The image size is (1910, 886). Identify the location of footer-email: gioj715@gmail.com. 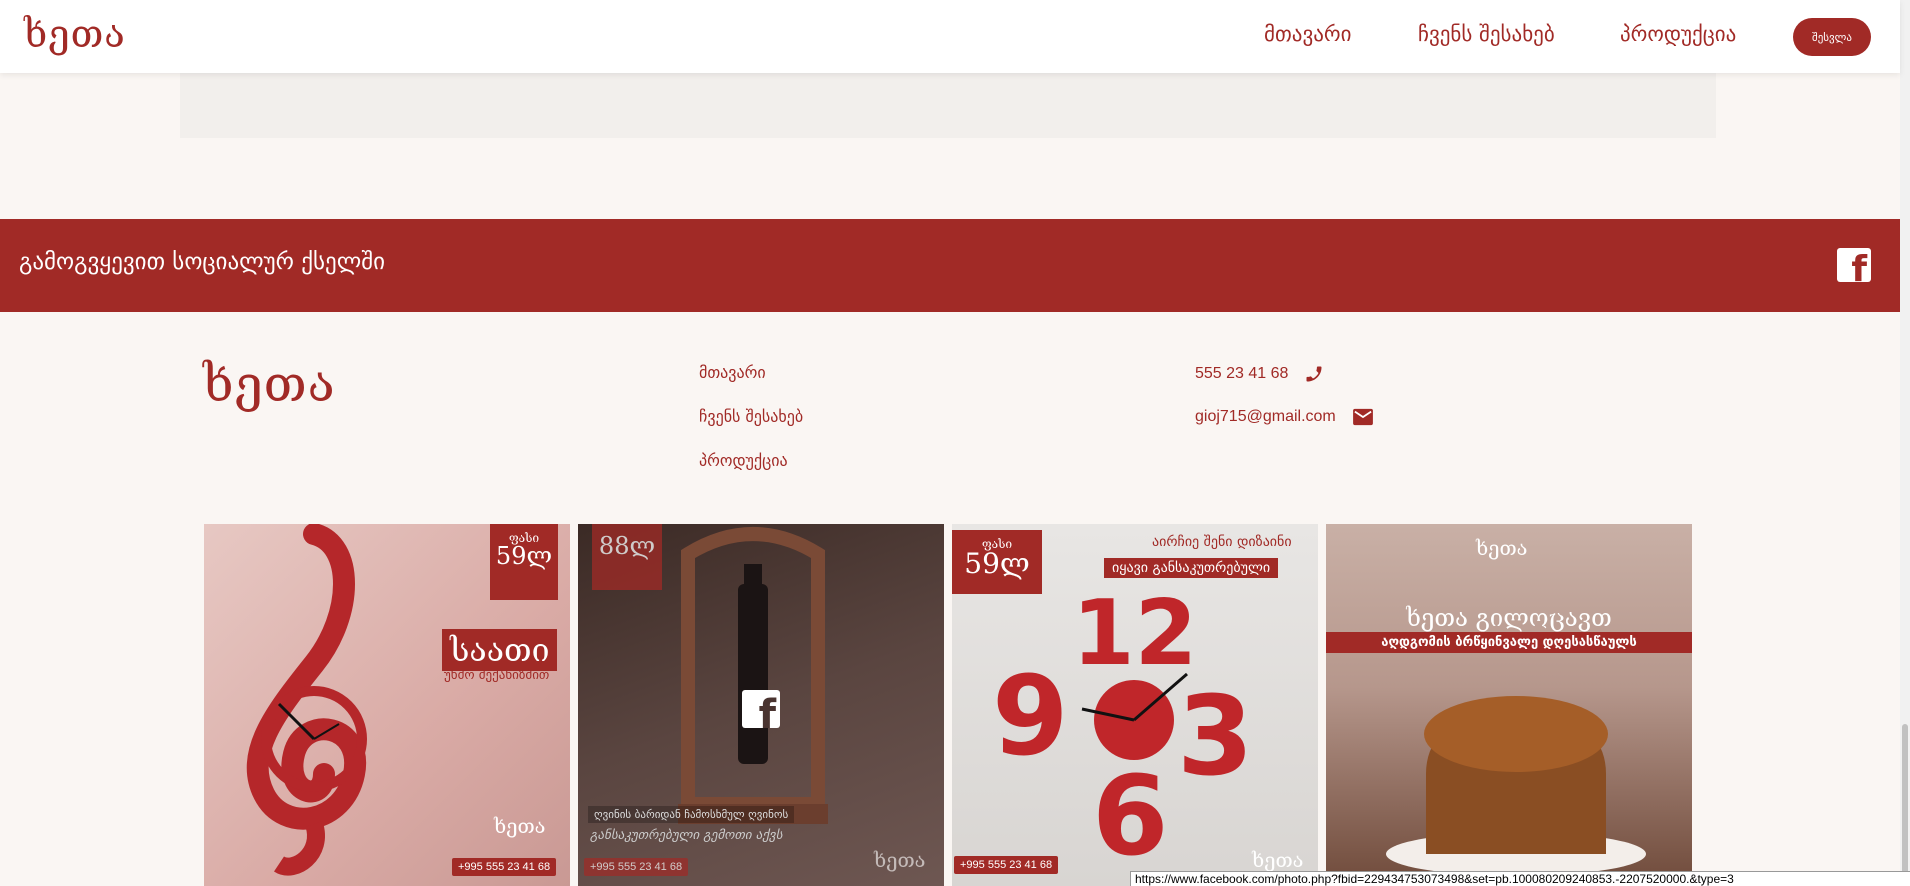
(1284, 417).